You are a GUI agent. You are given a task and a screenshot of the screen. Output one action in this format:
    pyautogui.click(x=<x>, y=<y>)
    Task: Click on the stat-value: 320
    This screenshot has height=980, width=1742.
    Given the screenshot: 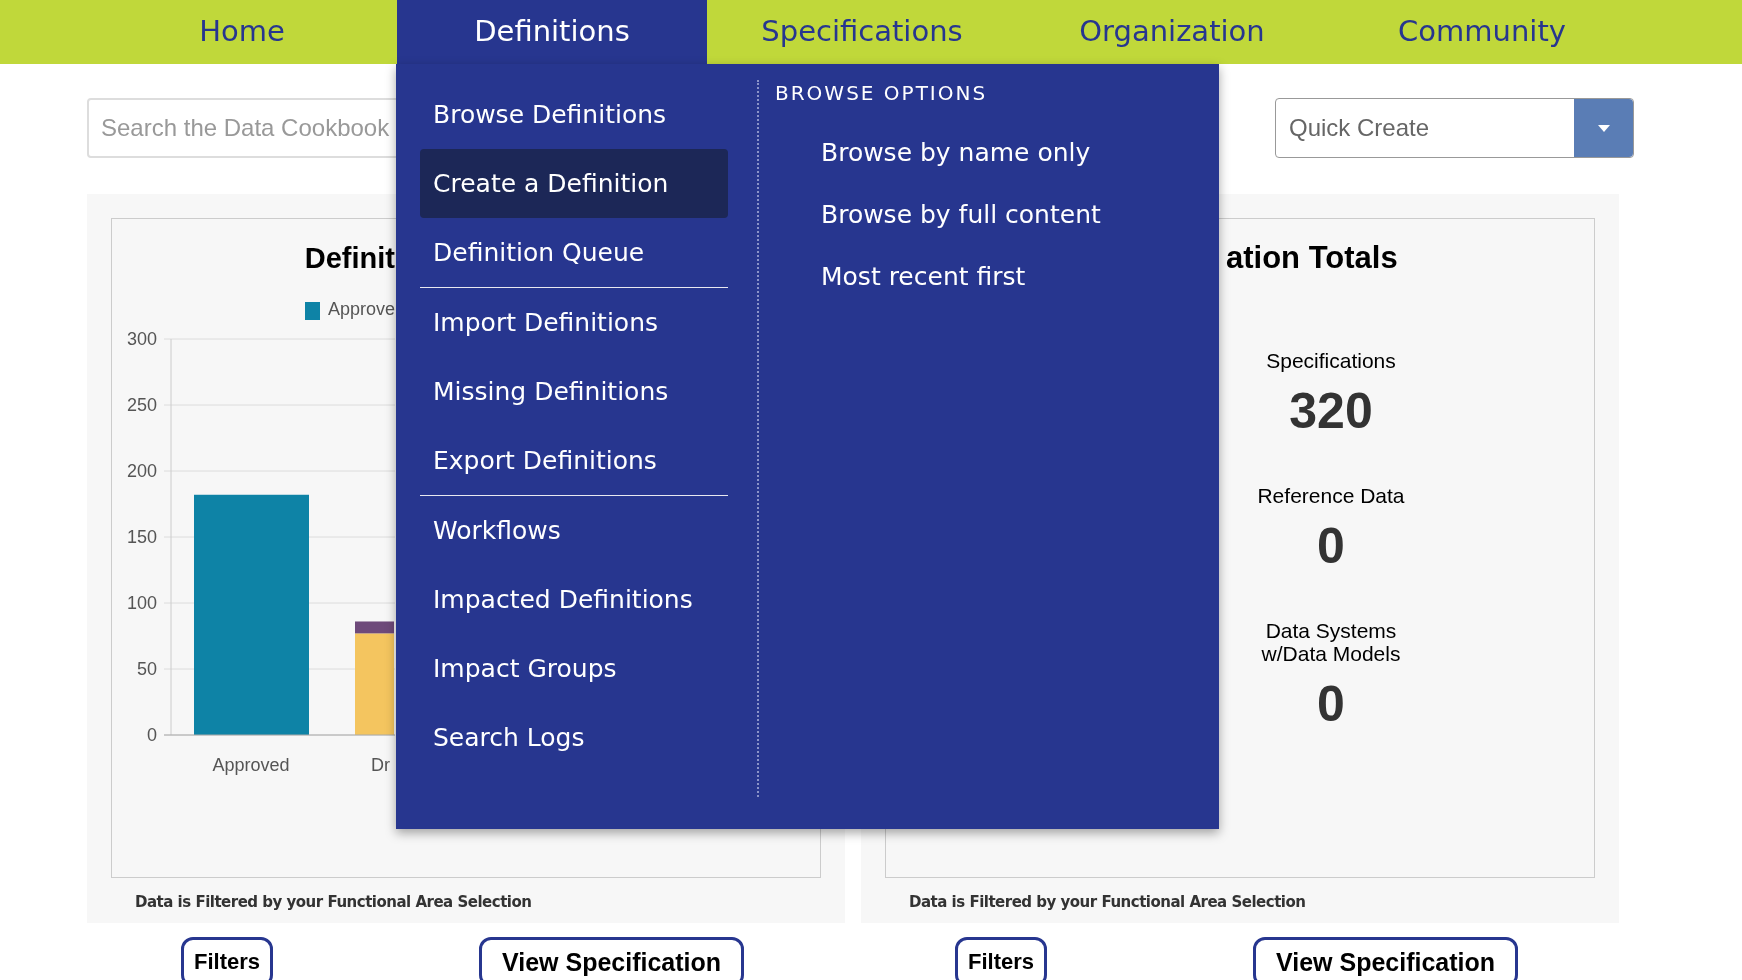 What is the action you would take?
    pyautogui.click(x=1331, y=411)
    